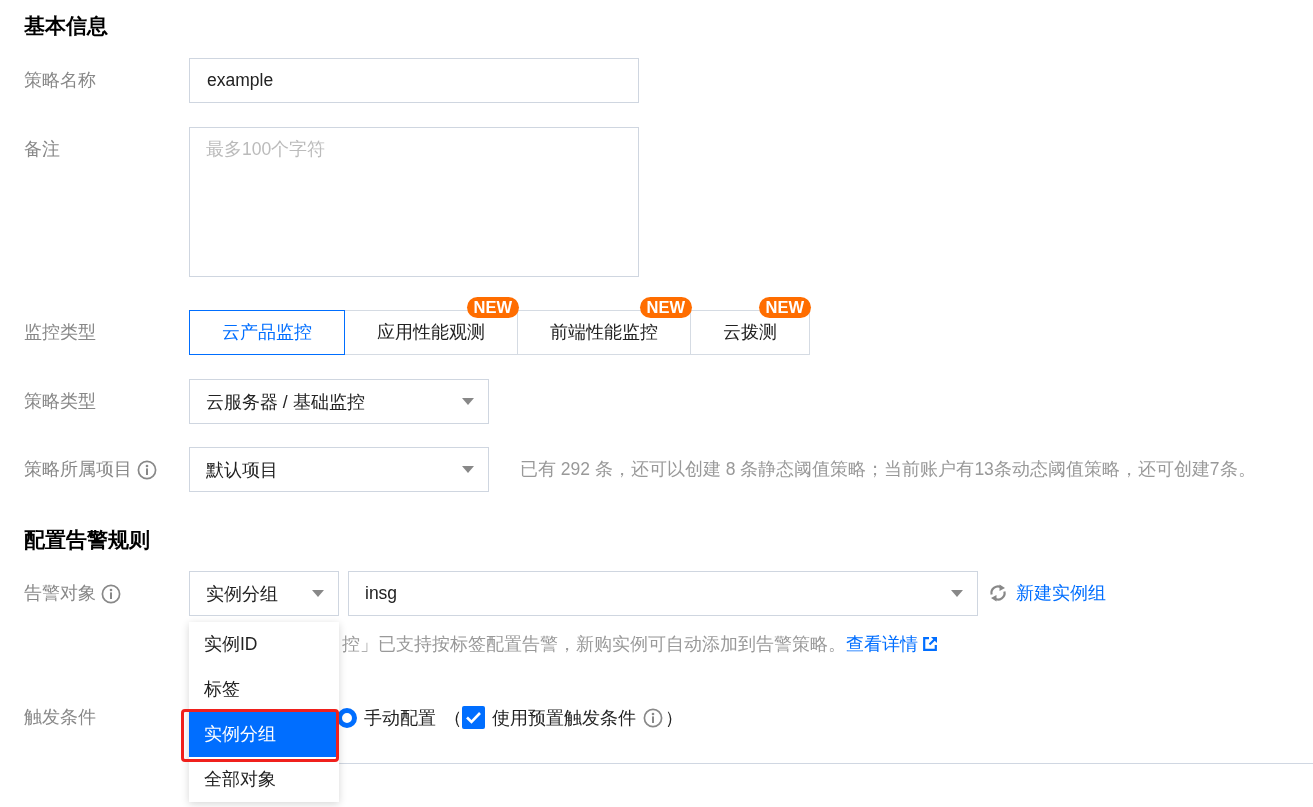 The image size is (1313, 807). What do you see at coordinates (264, 644) in the screenshot?
I see `dropdown-option: 实例ID` at bounding box center [264, 644].